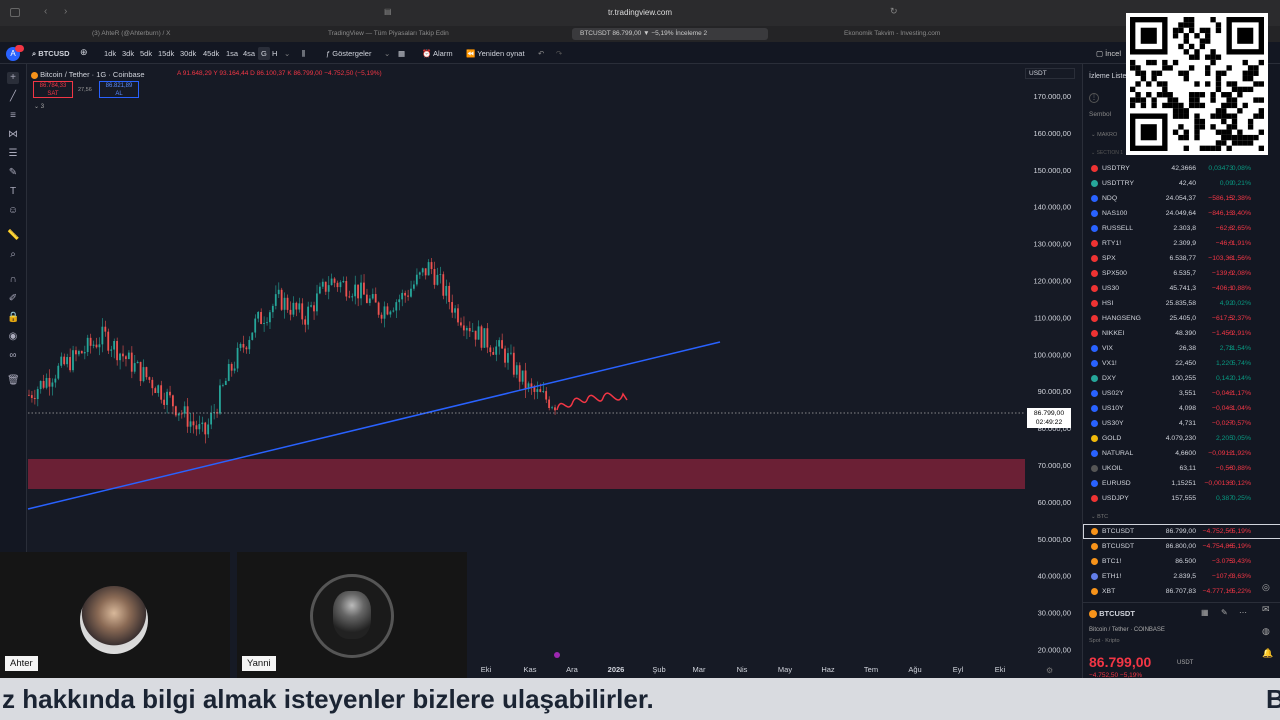 Image resolution: width=1280 pixels, height=720 pixels. What do you see at coordinates (1181, 483) in the screenshot?
I see `watchlist-row: EURUSD 1,15251 −0,00133 −0,12%` at bounding box center [1181, 483].